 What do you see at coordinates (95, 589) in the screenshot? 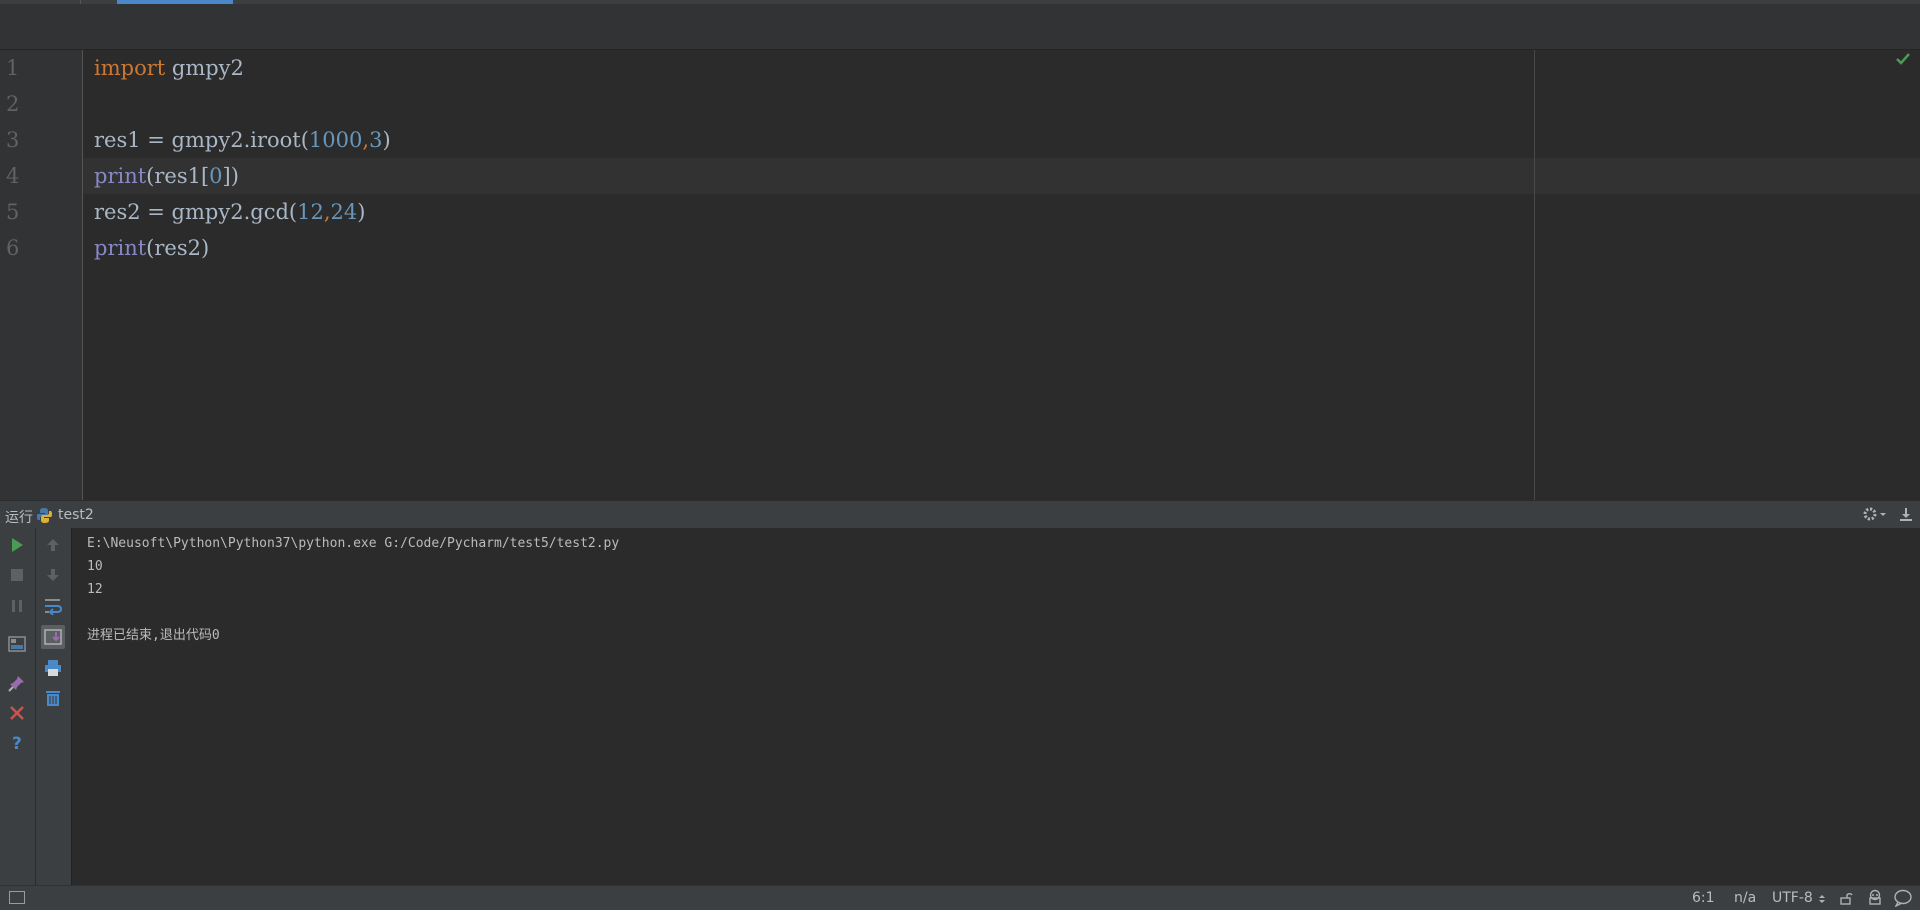
I see `console-line: 12` at bounding box center [95, 589].